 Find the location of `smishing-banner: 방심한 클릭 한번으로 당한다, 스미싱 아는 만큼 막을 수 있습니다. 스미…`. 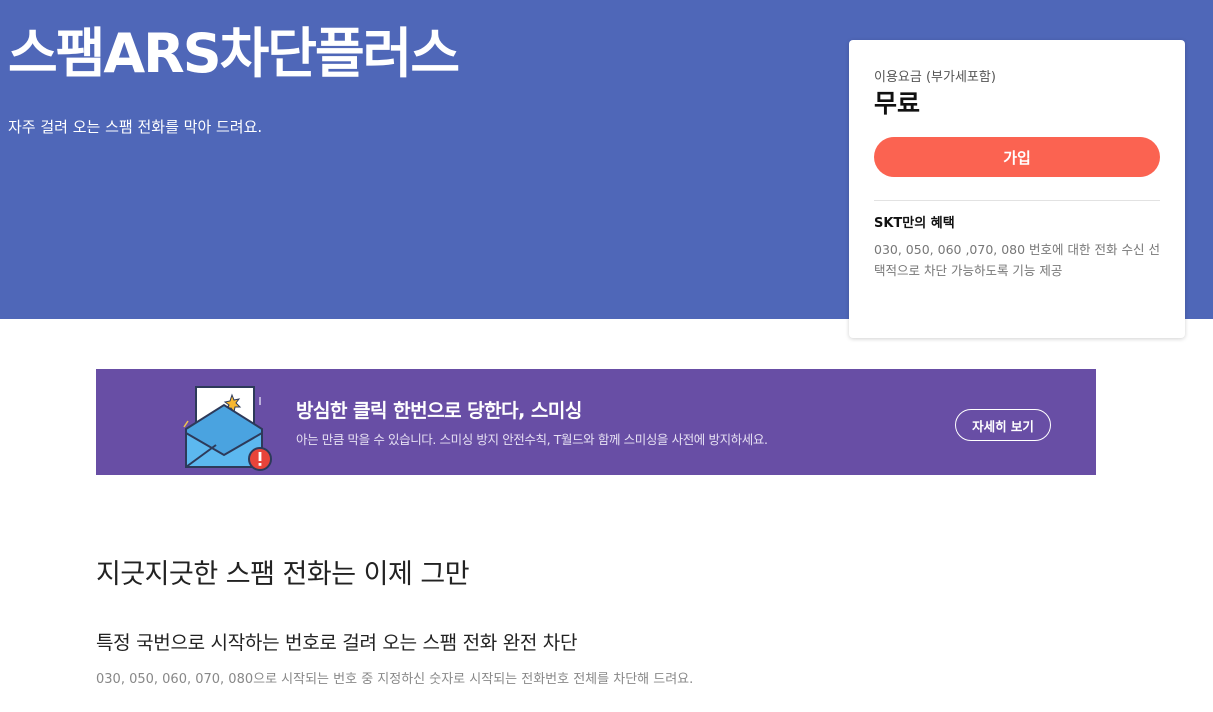

smishing-banner: 방심한 클릭 한번으로 당한다, 스미싱 아는 만큼 막을 수 있습니다. 스미… is located at coordinates (596, 422).